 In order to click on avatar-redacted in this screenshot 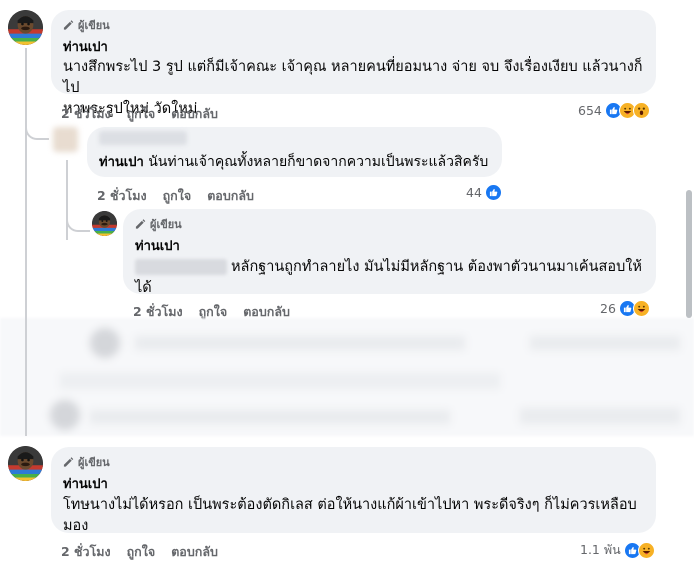, I will do `click(65, 139)`.